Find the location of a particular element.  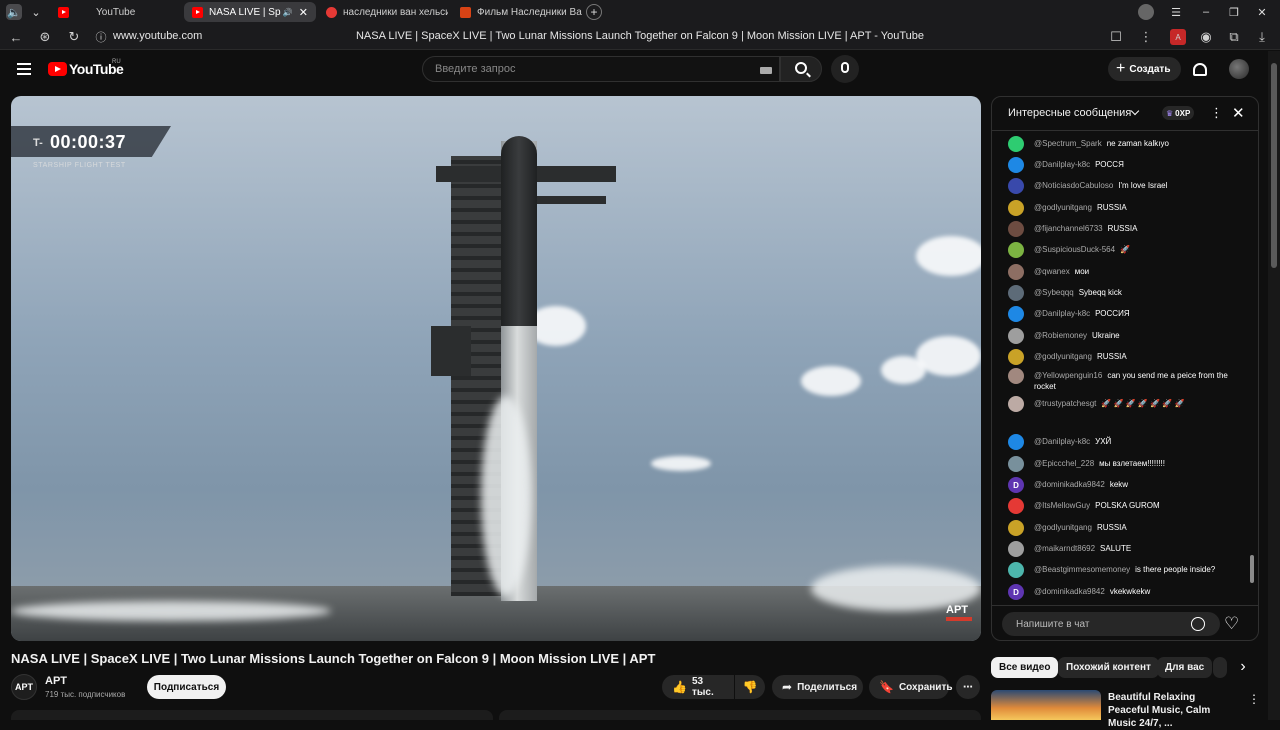

media-icon: ◉ is located at coordinates (1206, 37).